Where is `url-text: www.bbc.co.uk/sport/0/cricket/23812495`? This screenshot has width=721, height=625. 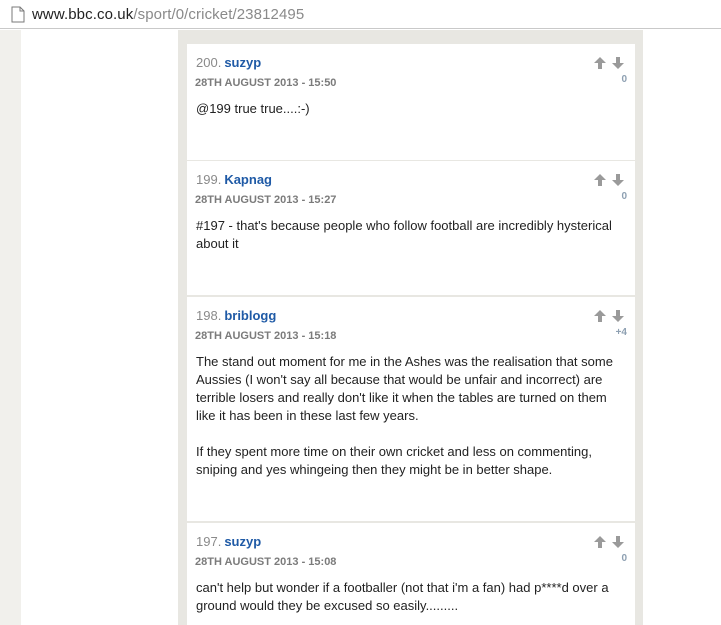
url-text: www.bbc.co.uk/sport/0/cricket/23812495 is located at coordinates (168, 14).